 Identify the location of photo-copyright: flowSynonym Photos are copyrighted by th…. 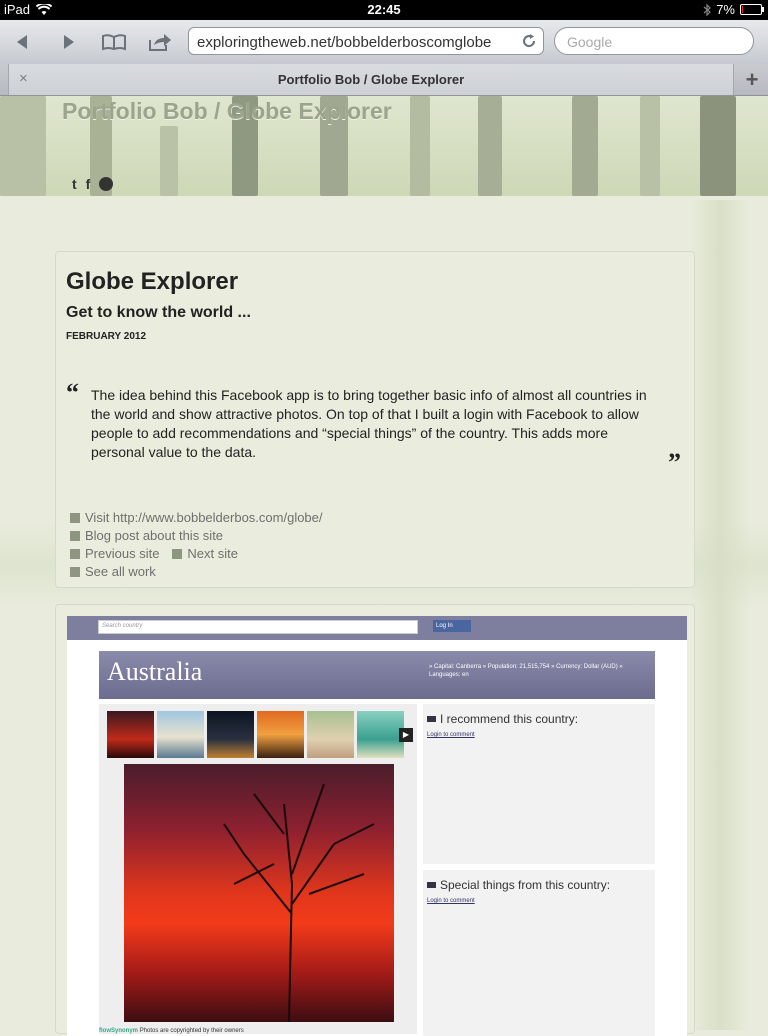
(171, 1031).